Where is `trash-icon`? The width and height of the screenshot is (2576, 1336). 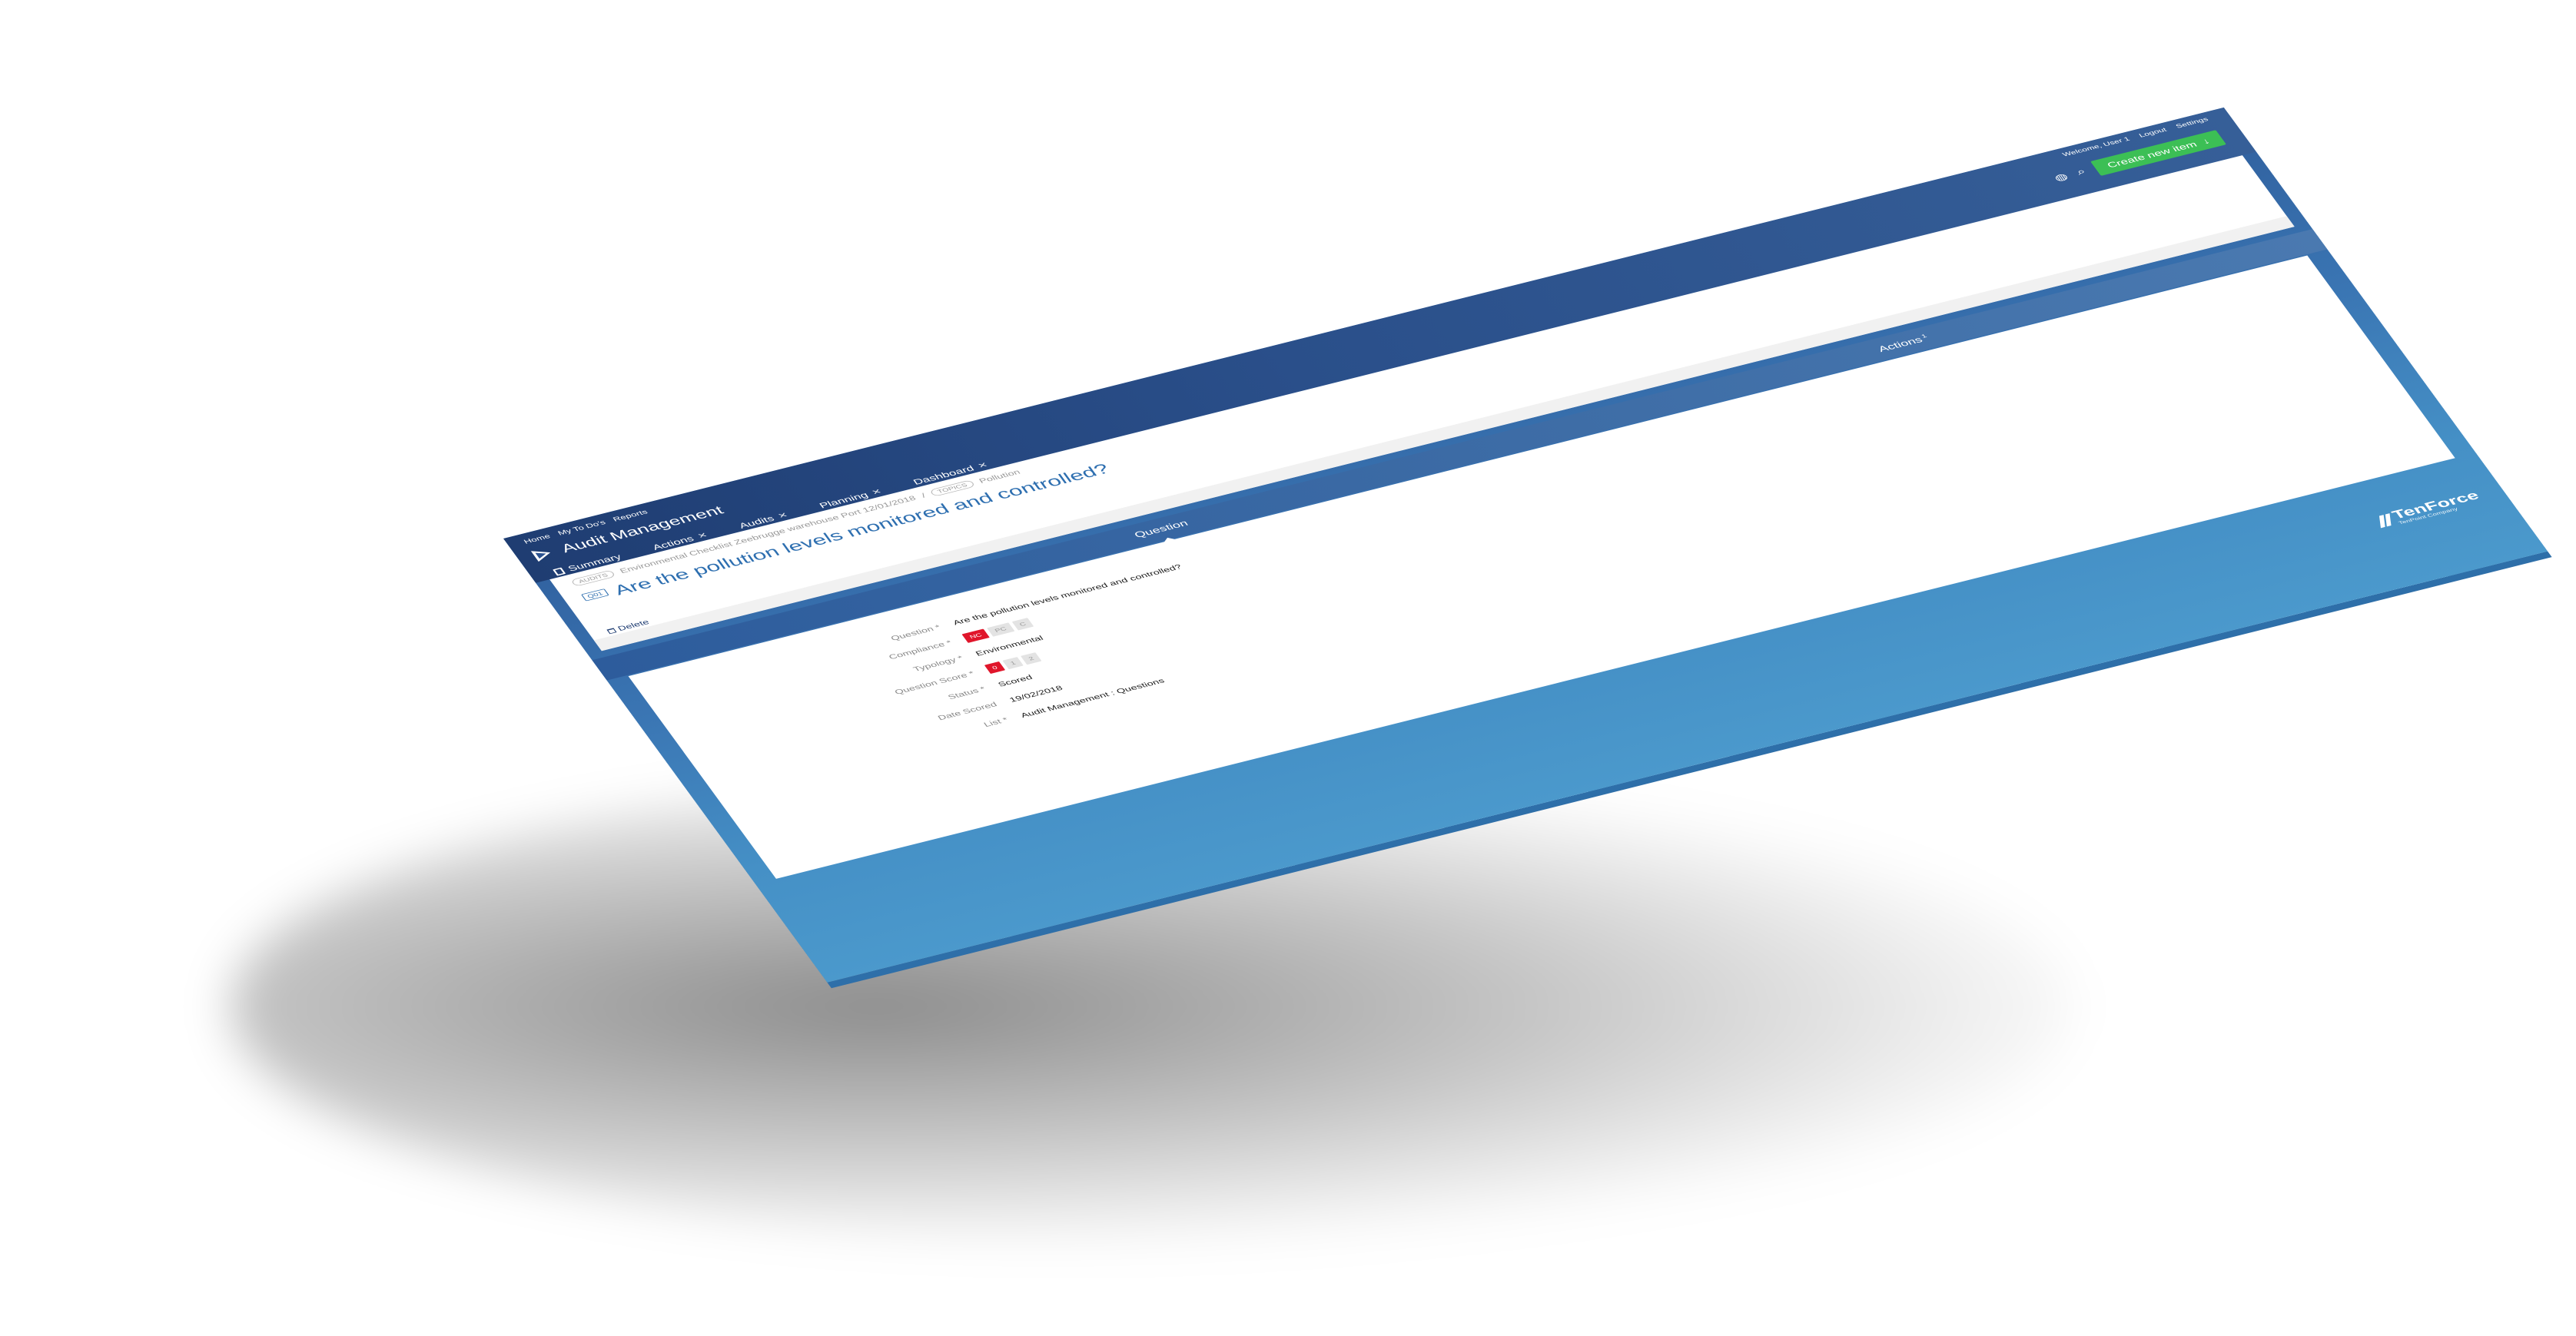
trash-icon is located at coordinates (611, 631).